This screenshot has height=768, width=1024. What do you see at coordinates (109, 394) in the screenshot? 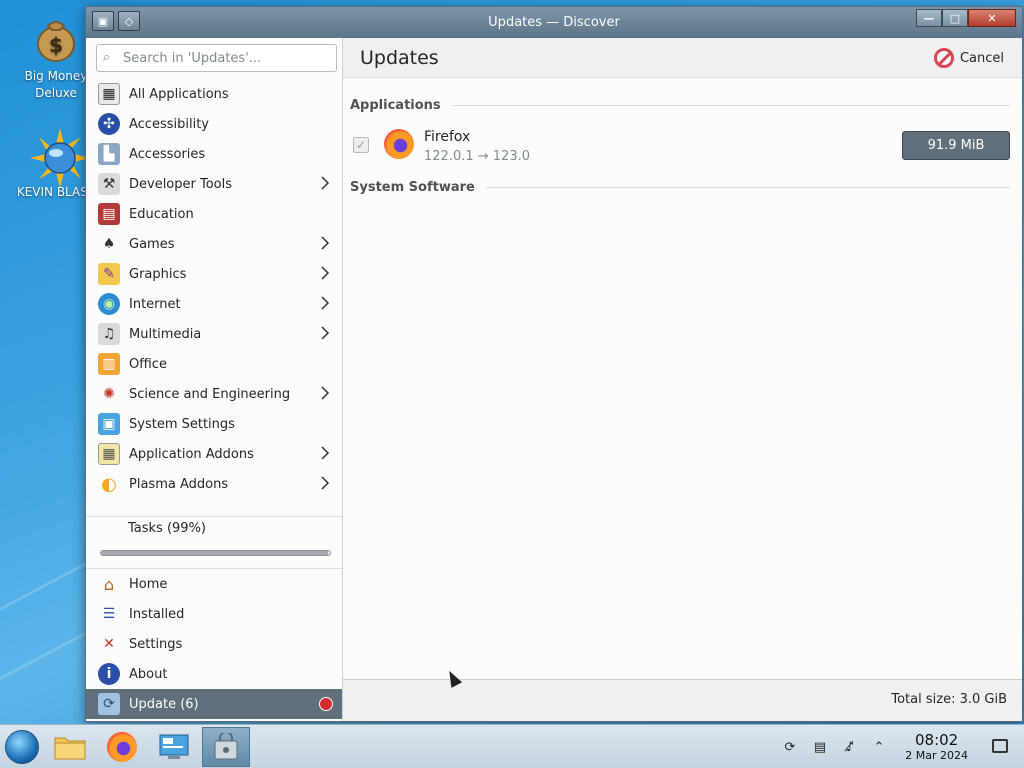
I see `science-icon: ✺` at bounding box center [109, 394].